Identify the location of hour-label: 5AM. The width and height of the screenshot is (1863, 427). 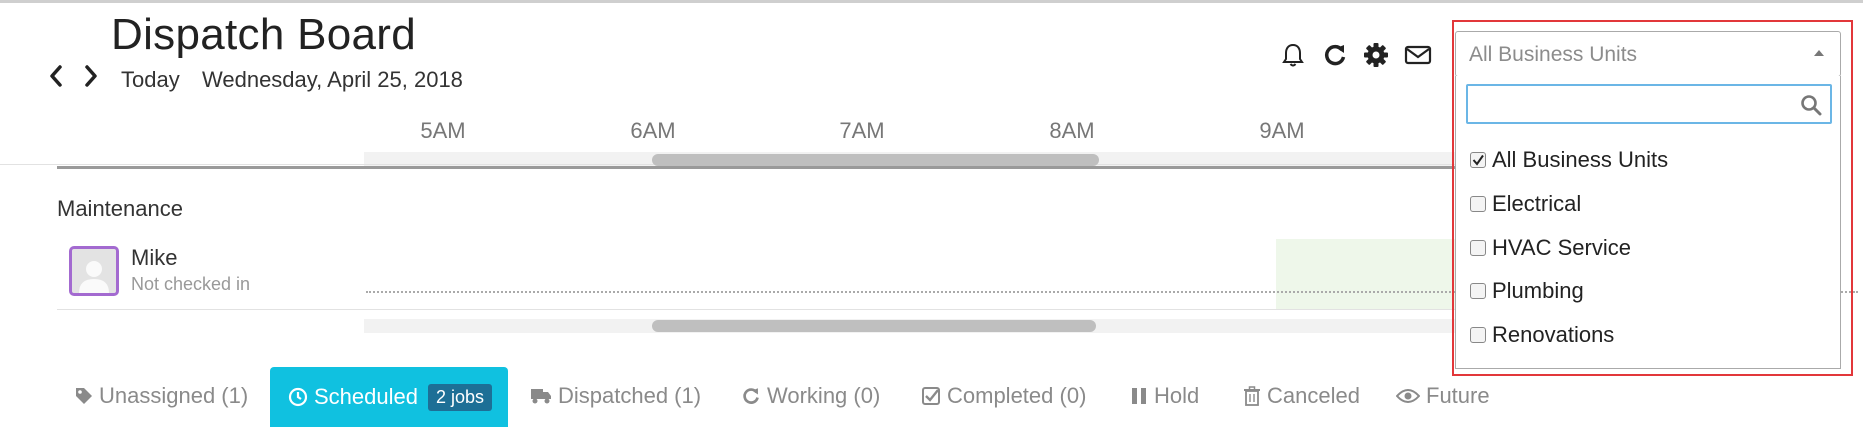
(443, 130).